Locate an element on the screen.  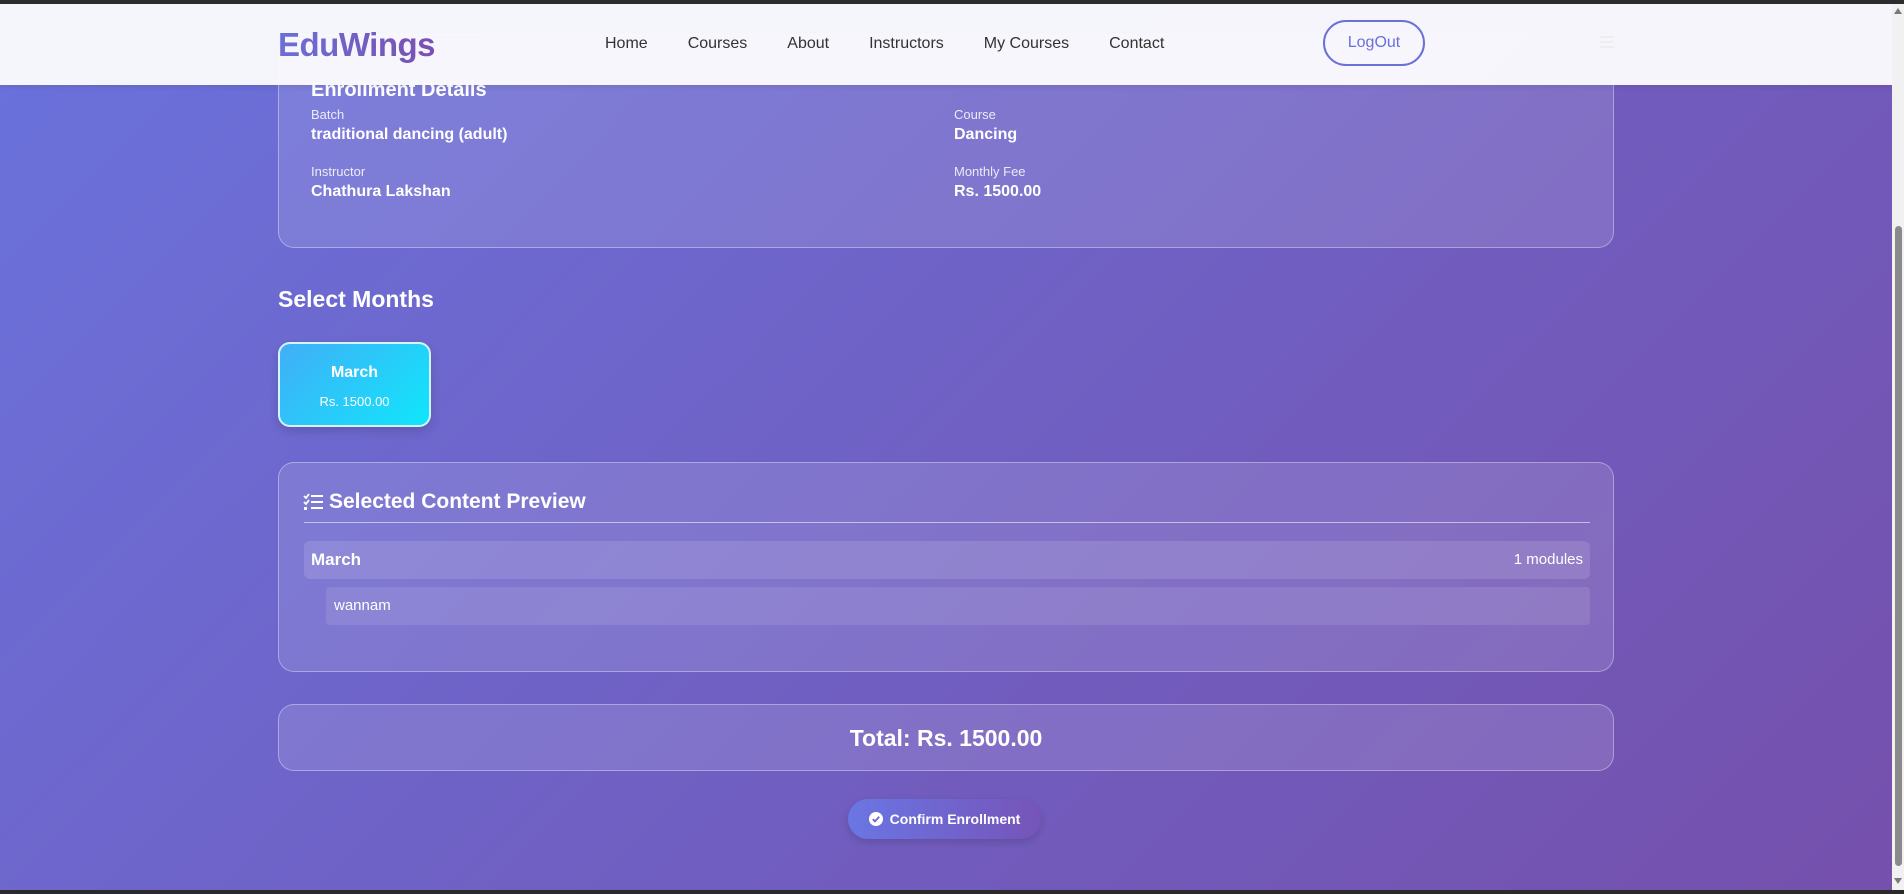
course-label: Course is located at coordinates (975, 114).